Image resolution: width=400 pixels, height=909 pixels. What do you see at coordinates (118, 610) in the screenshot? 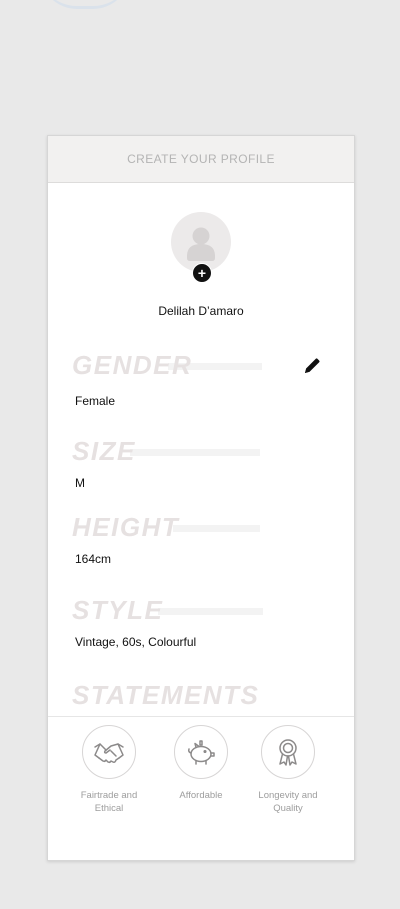
I see `section-title-style: STYLE` at bounding box center [118, 610].